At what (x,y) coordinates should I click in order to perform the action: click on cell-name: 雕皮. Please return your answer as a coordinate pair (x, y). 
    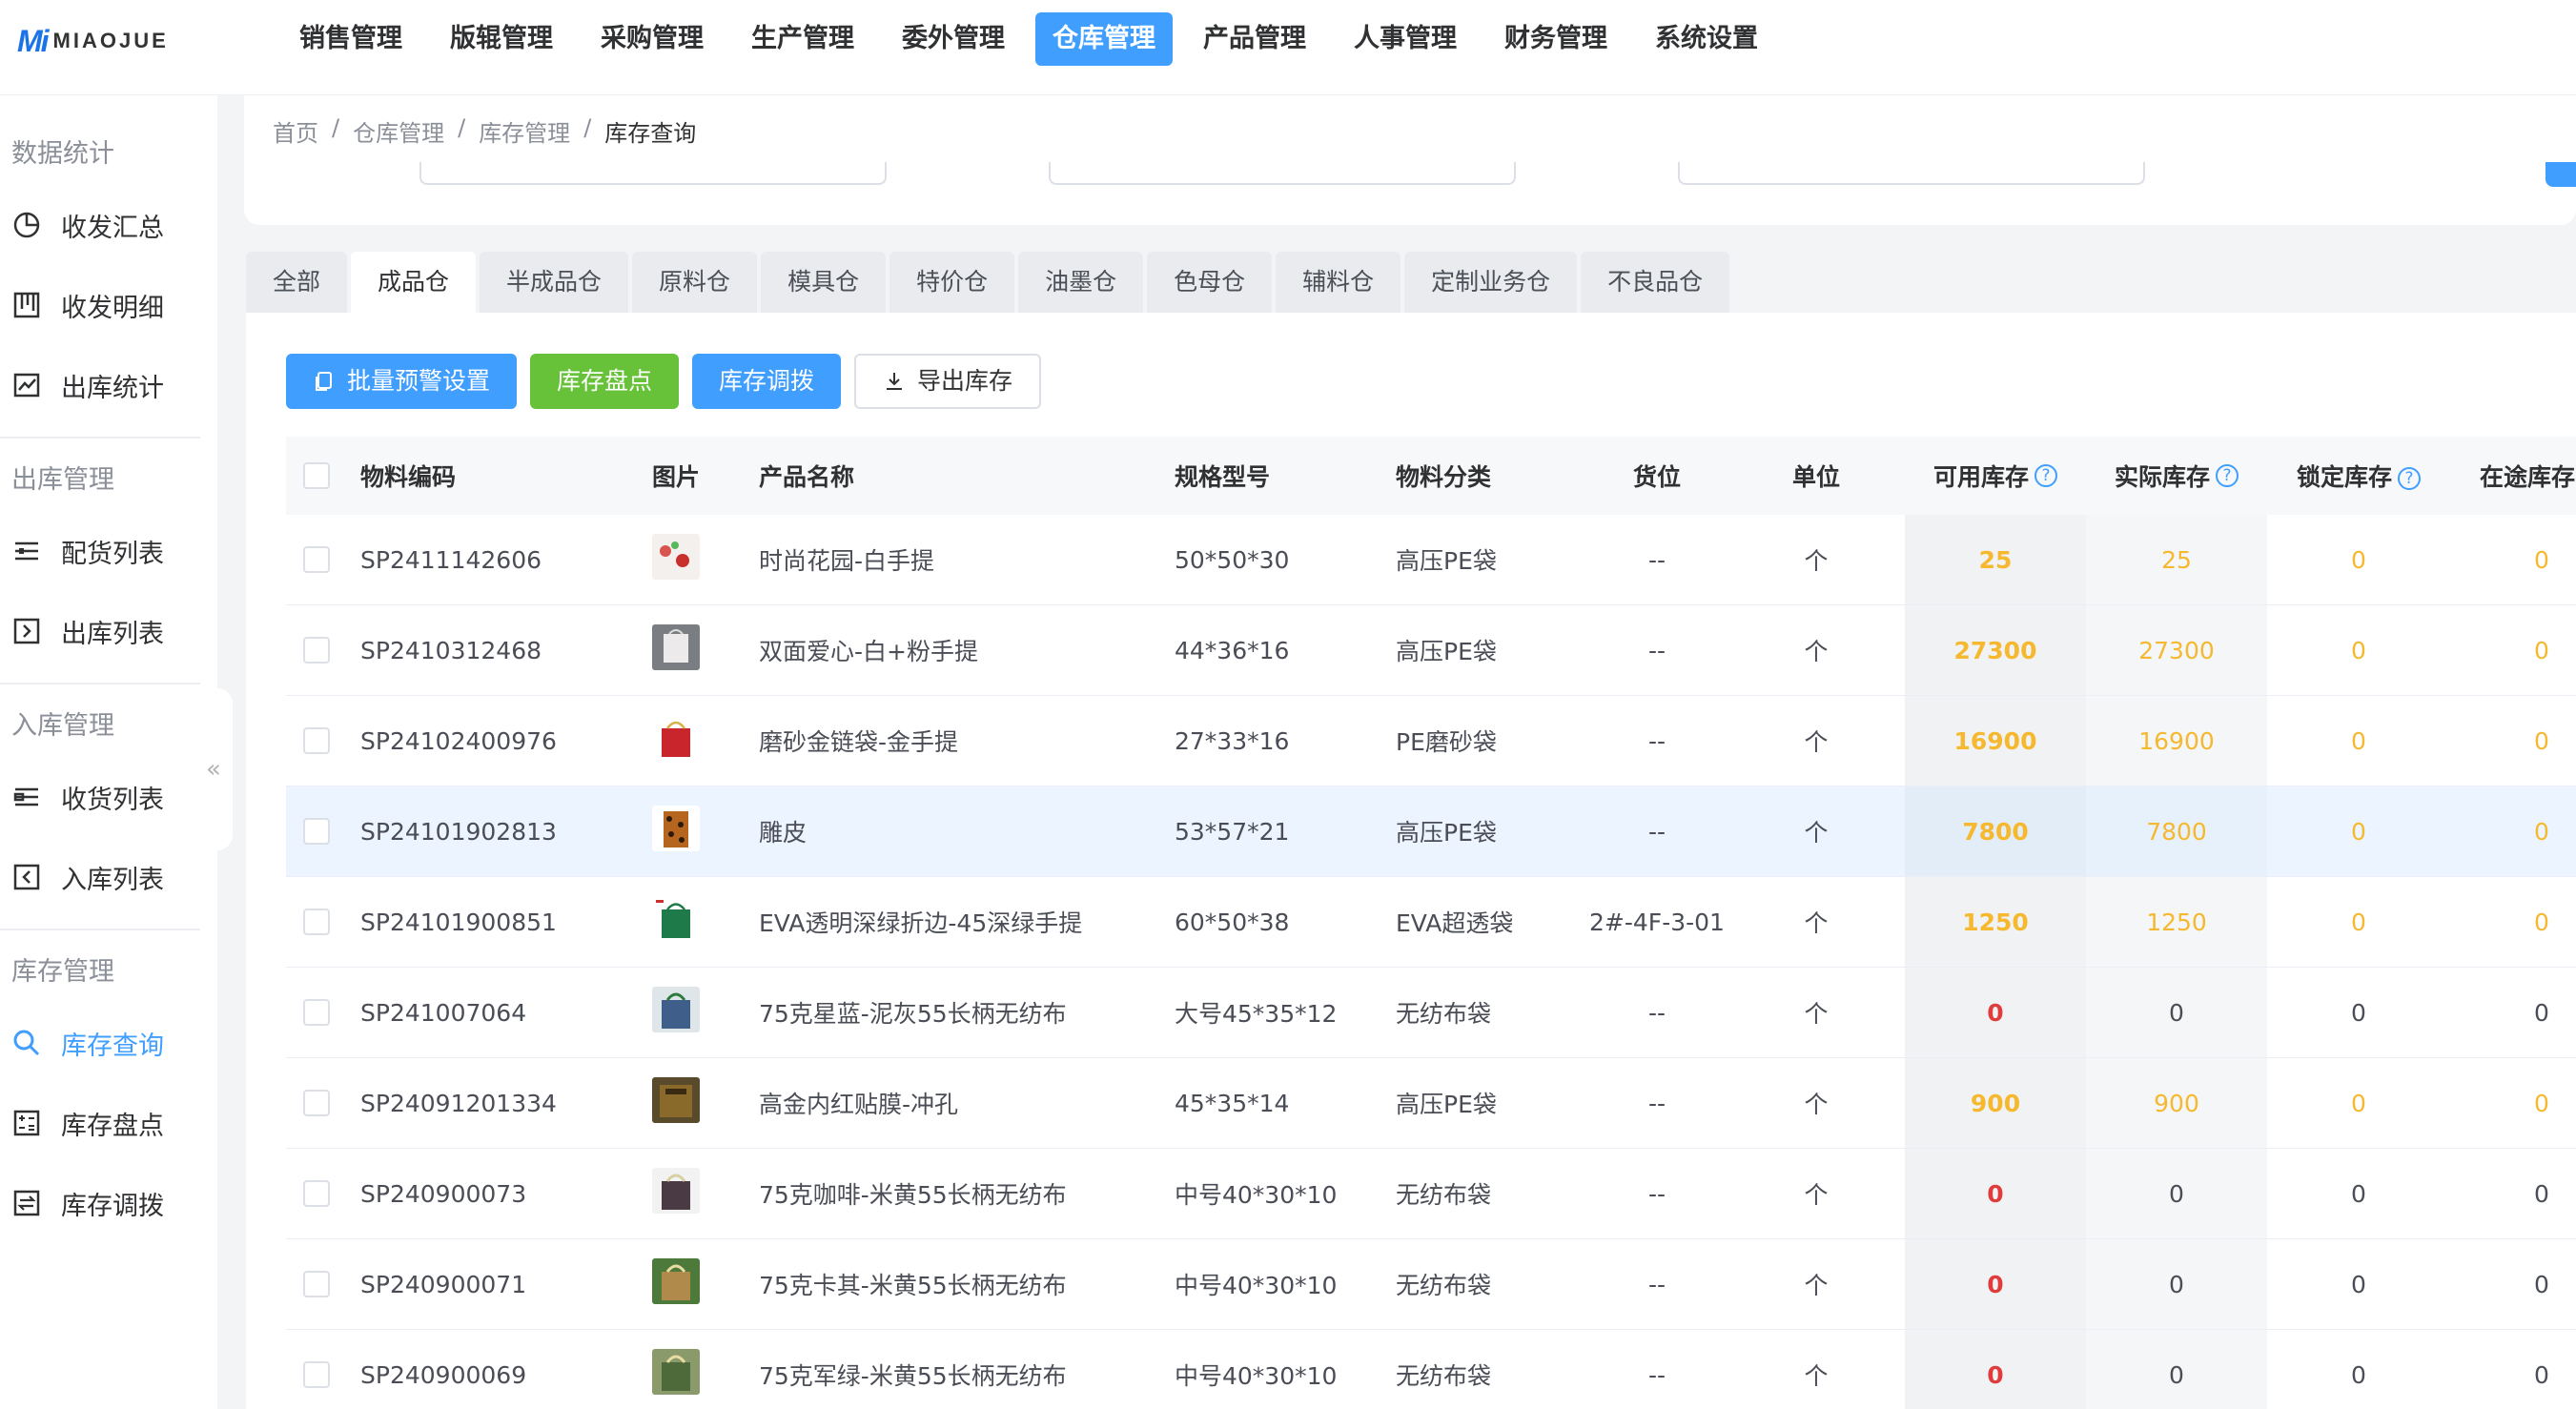
    Looking at the image, I should click on (783, 833).